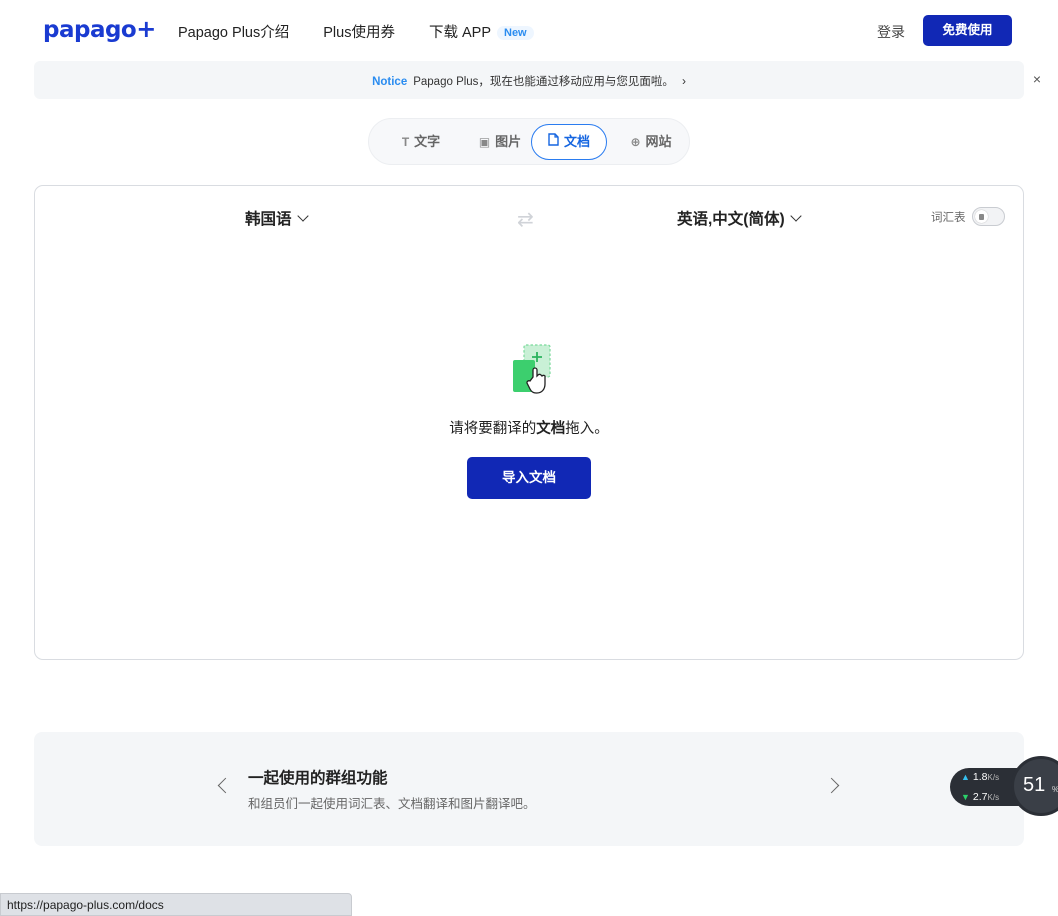  What do you see at coordinates (891, 32) in the screenshot?
I see `login-link: 登录` at bounding box center [891, 32].